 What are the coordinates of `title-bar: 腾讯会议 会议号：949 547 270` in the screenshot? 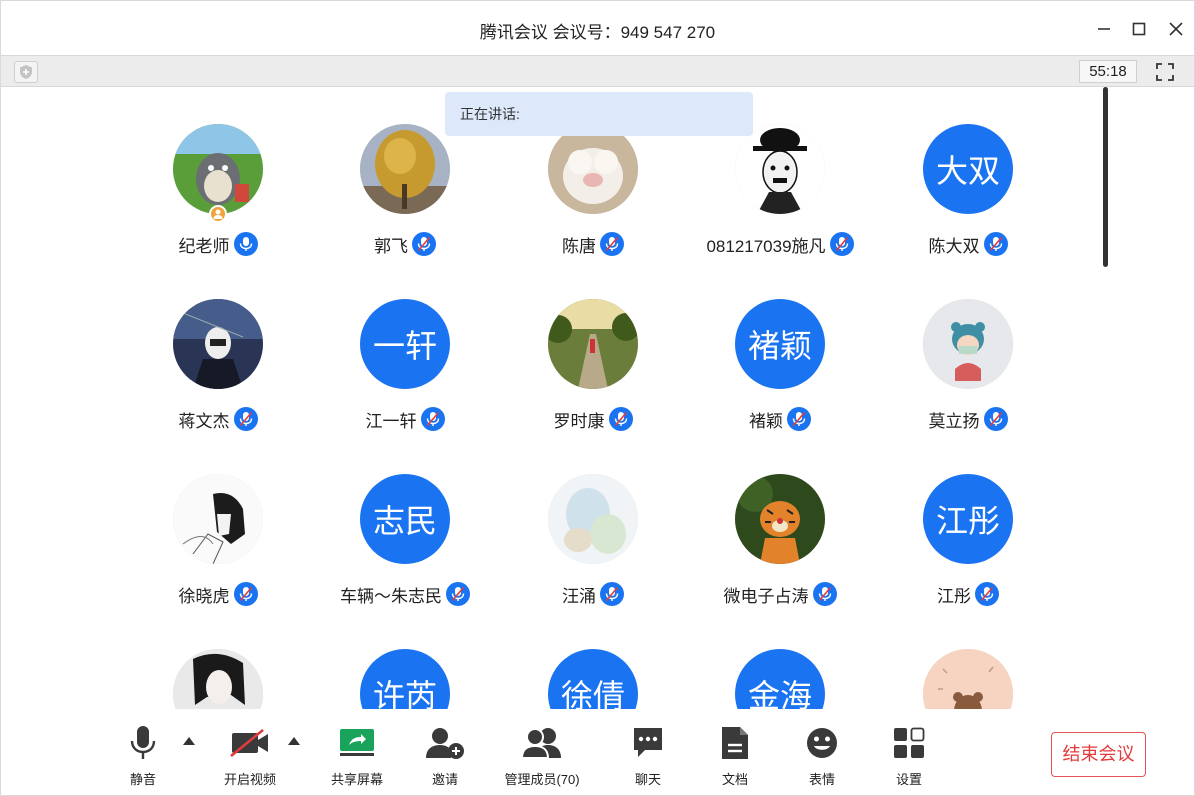 It's located at (597, 28).